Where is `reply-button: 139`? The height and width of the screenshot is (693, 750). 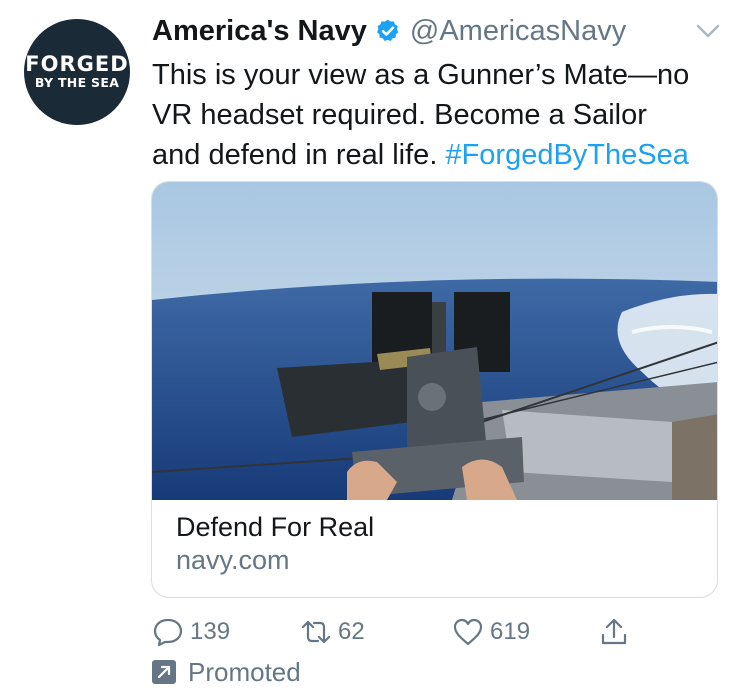
reply-button: 139 is located at coordinates (191, 632).